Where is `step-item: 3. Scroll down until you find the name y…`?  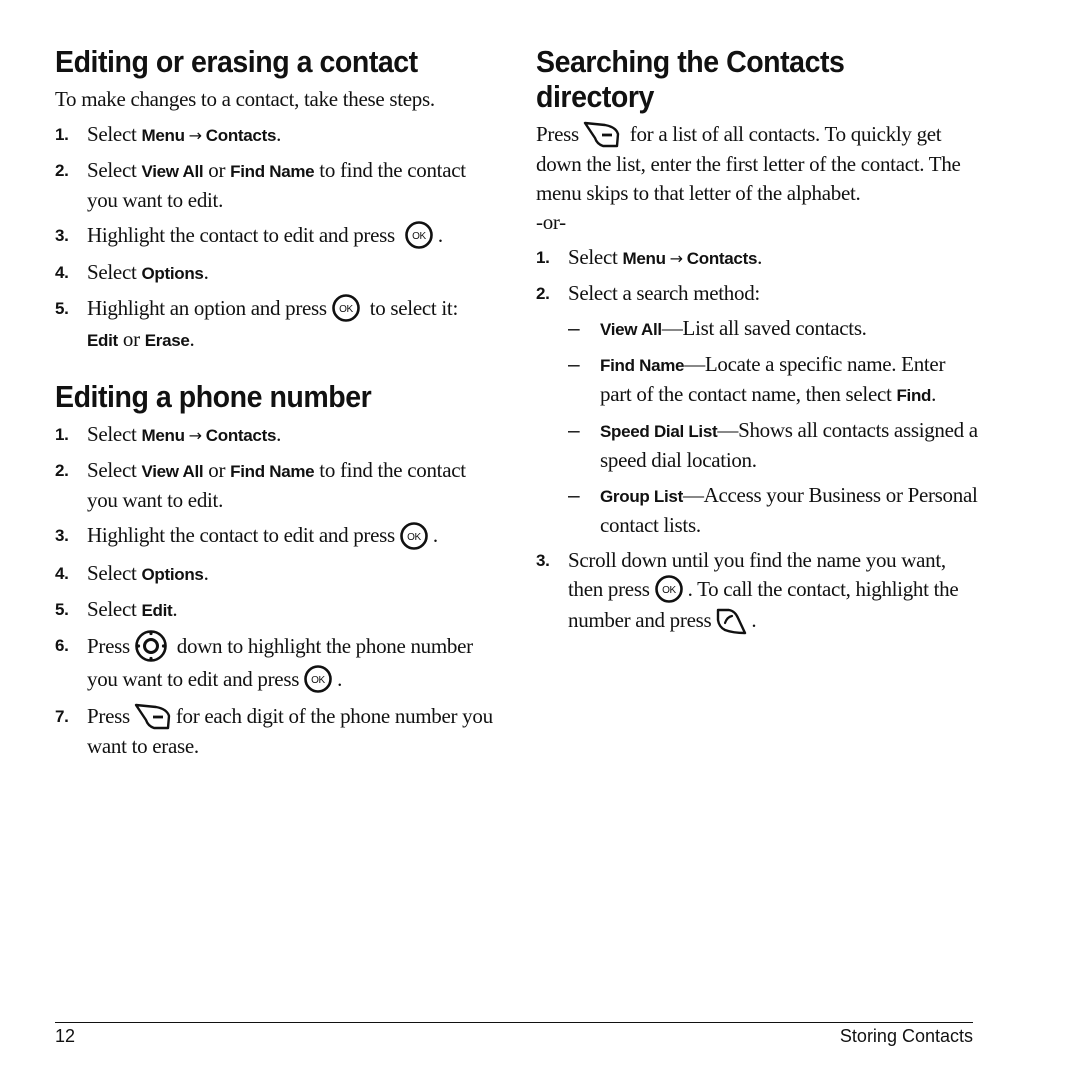
step-item: 3. Scroll down until you find the name y… is located at coordinates (758, 591).